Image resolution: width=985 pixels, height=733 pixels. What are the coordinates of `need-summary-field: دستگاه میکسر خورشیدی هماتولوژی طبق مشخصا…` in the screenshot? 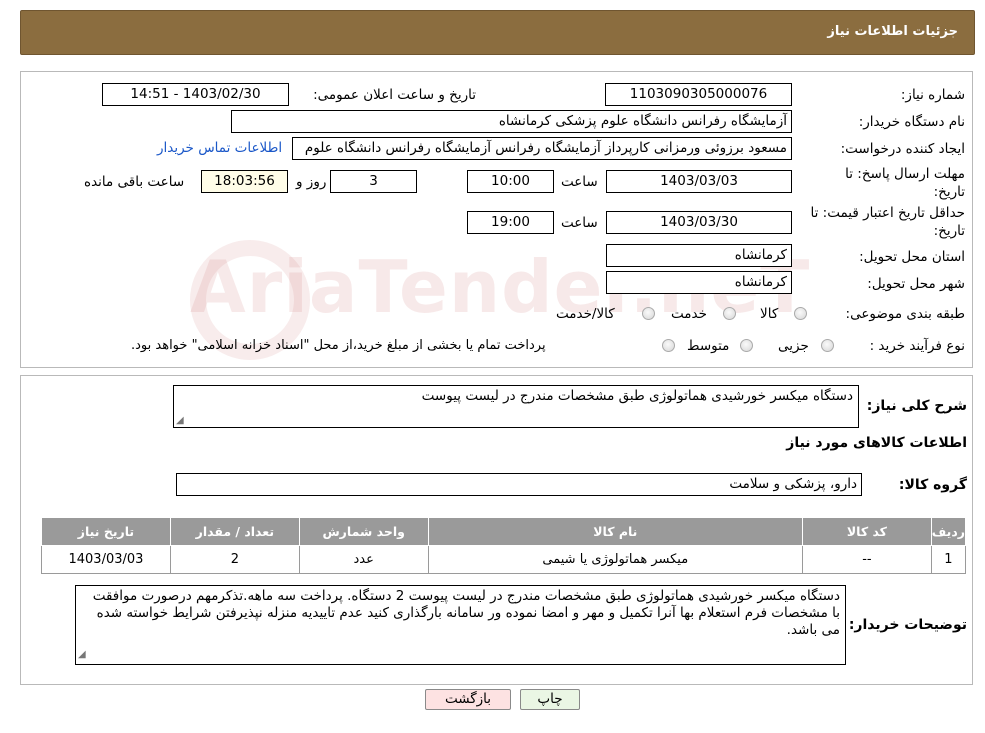 It's located at (516, 406).